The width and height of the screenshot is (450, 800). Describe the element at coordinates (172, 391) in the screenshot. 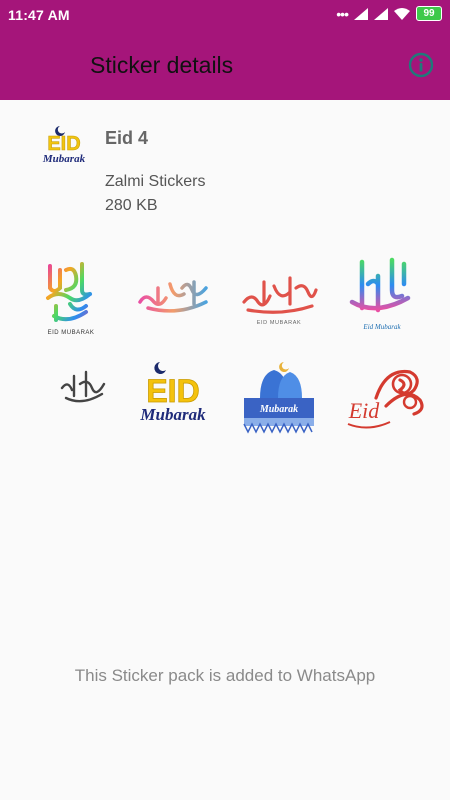

I see `sticker-6-eid: EID` at that location.